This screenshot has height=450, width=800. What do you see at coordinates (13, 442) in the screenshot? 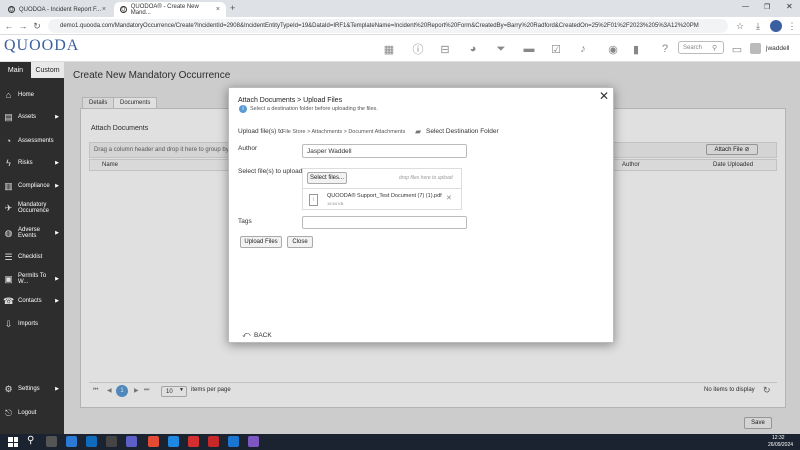
I see `windows-start-icon` at bounding box center [13, 442].